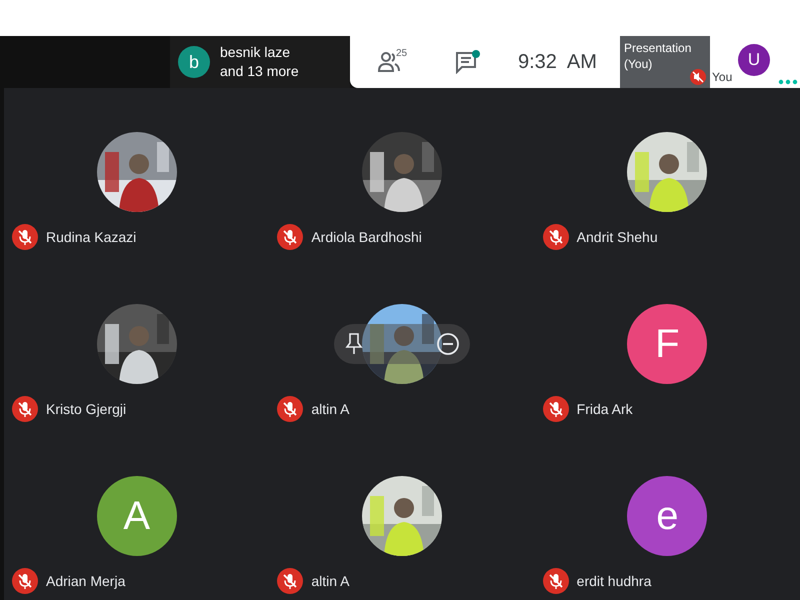 Image resolution: width=800 pixels, height=600 pixels. What do you see at coordinates (194, 62) in the screenshot?
I see `avatar: b` at bounding box center [194, 62].